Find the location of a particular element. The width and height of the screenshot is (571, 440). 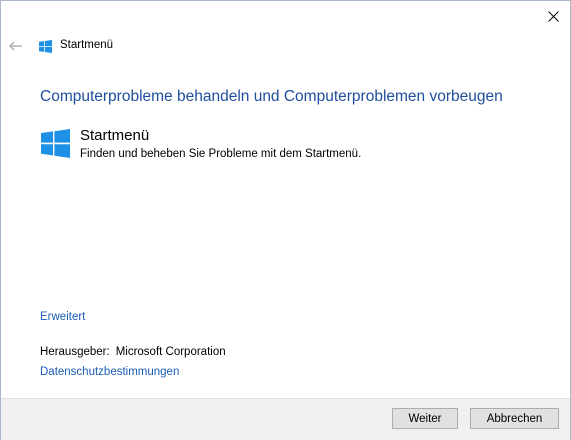

back-arrow-icon is located at coordinates (15, 46).